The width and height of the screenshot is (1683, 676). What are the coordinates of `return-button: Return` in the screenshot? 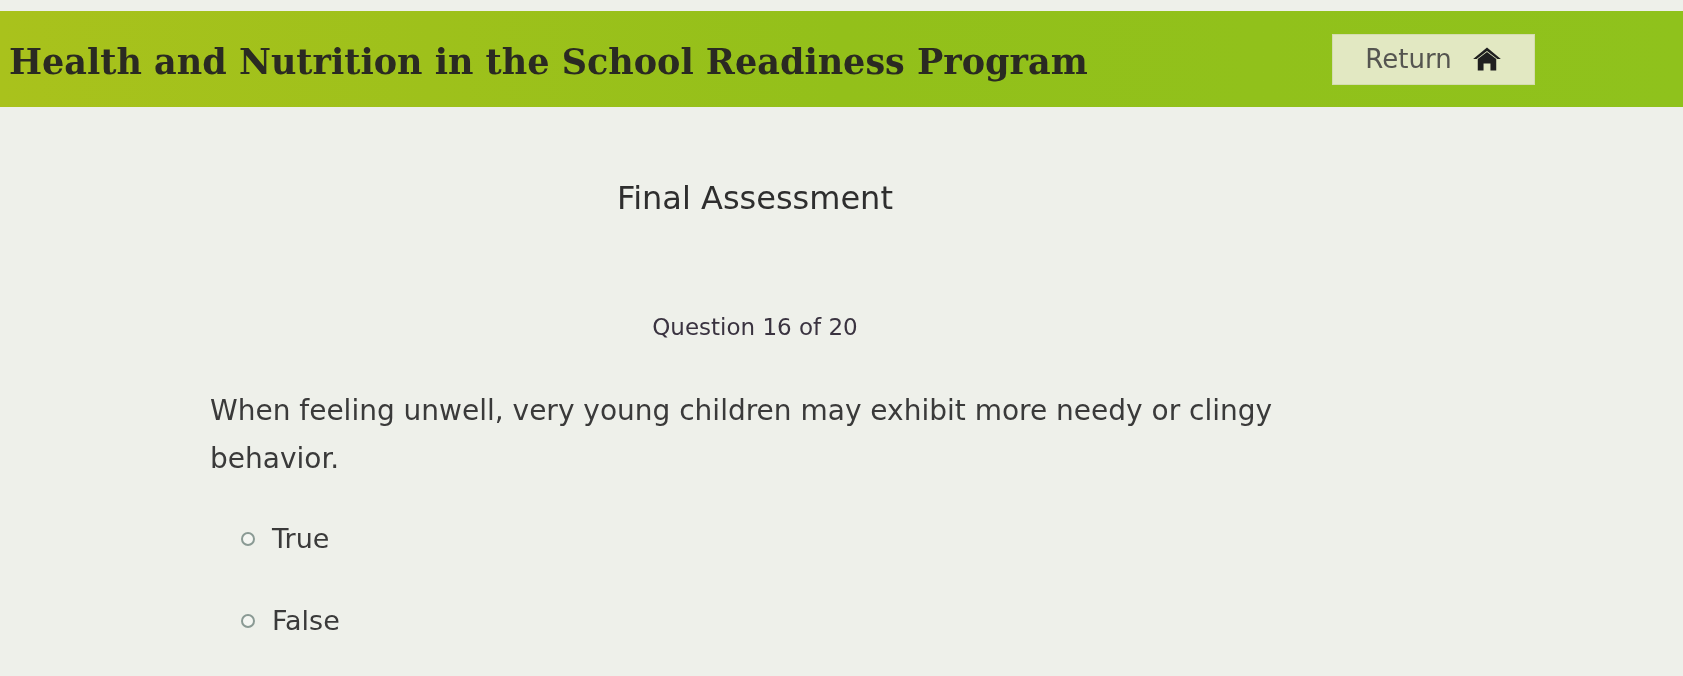 It's located at (1433, 59).